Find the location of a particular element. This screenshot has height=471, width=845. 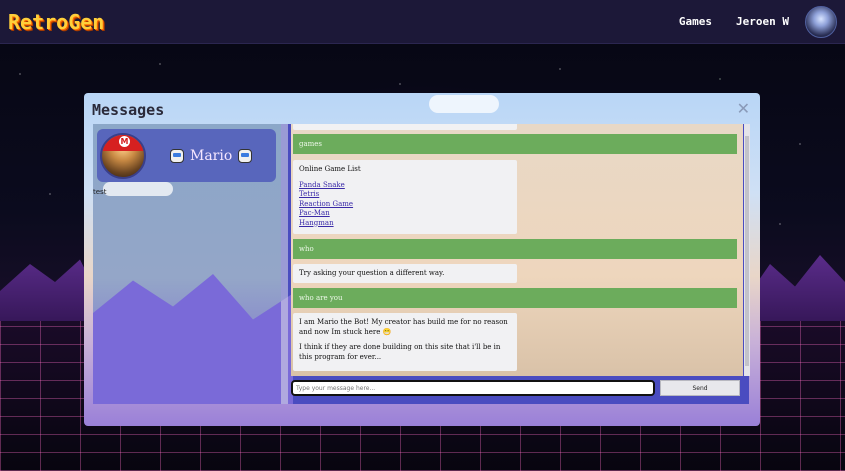

nav-user-link: Jeroen W is located at coordinates (762, 21).